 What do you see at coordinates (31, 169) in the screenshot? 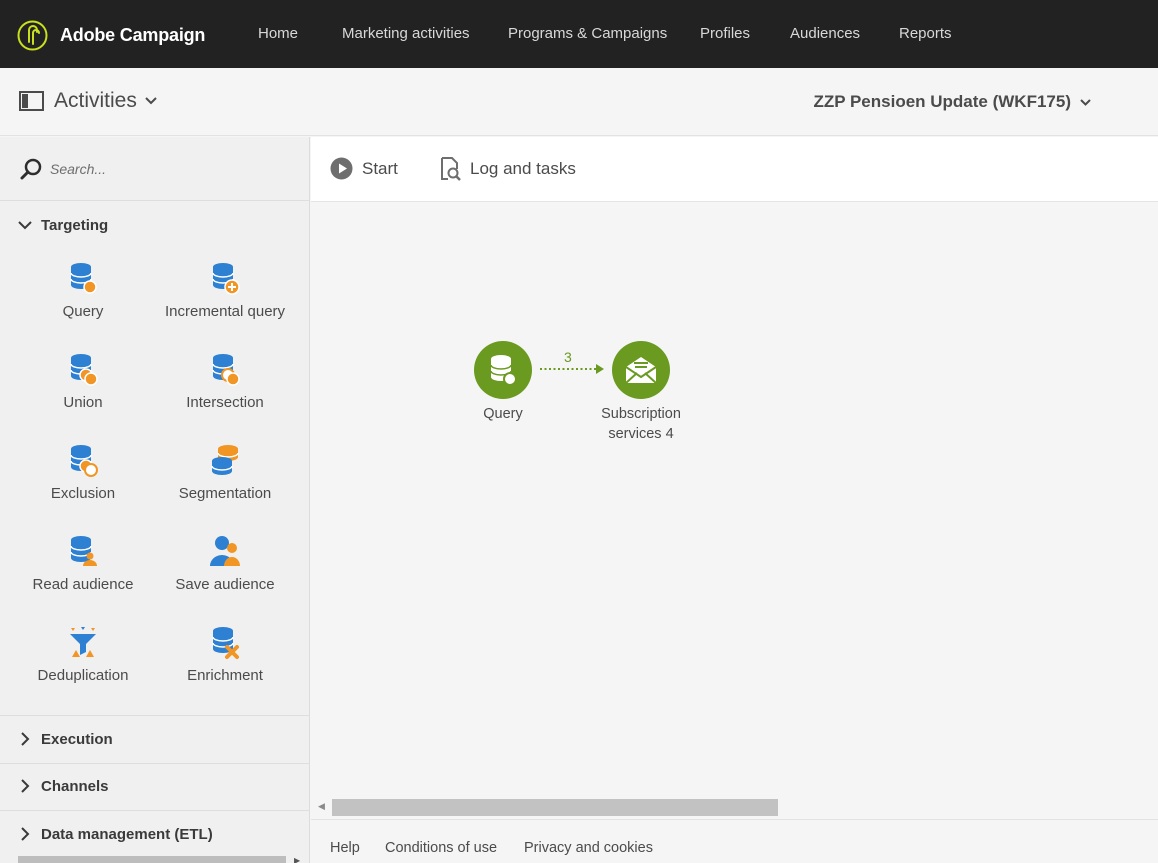
I see `search-icon` at bounding box center [31, 169].